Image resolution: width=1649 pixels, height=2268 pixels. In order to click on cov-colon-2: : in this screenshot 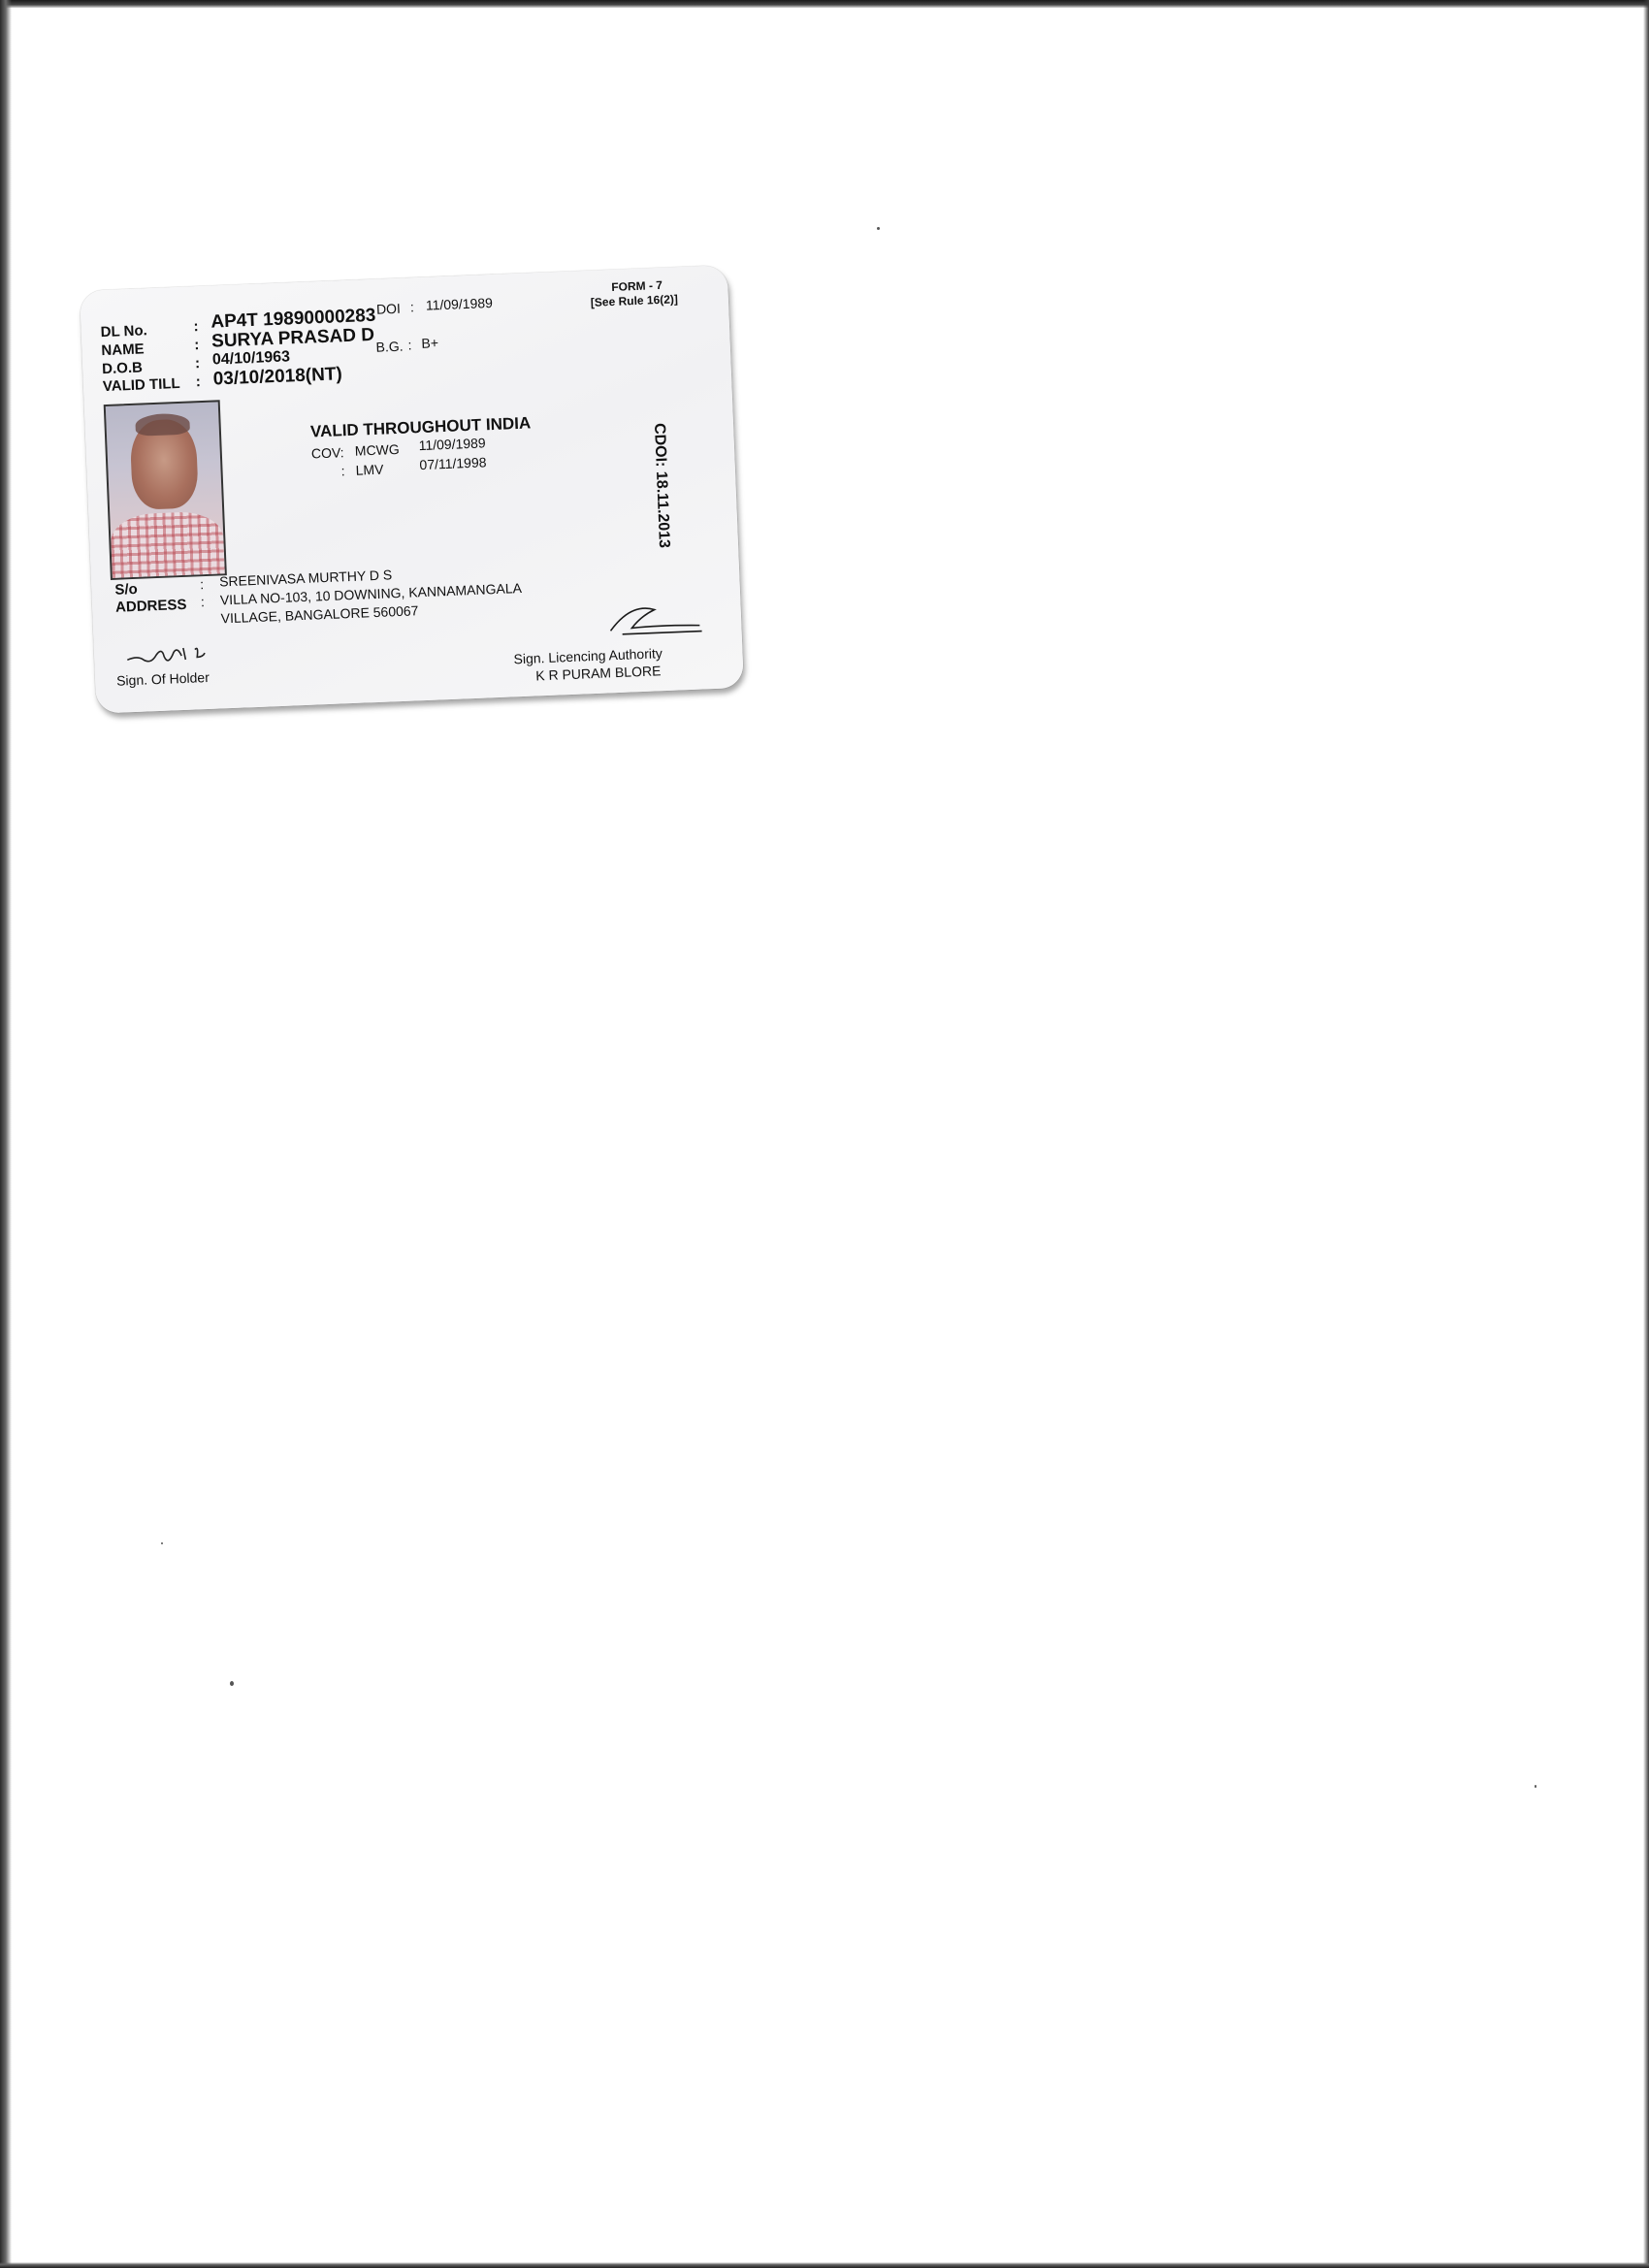, I will do `click(342, 471)`.